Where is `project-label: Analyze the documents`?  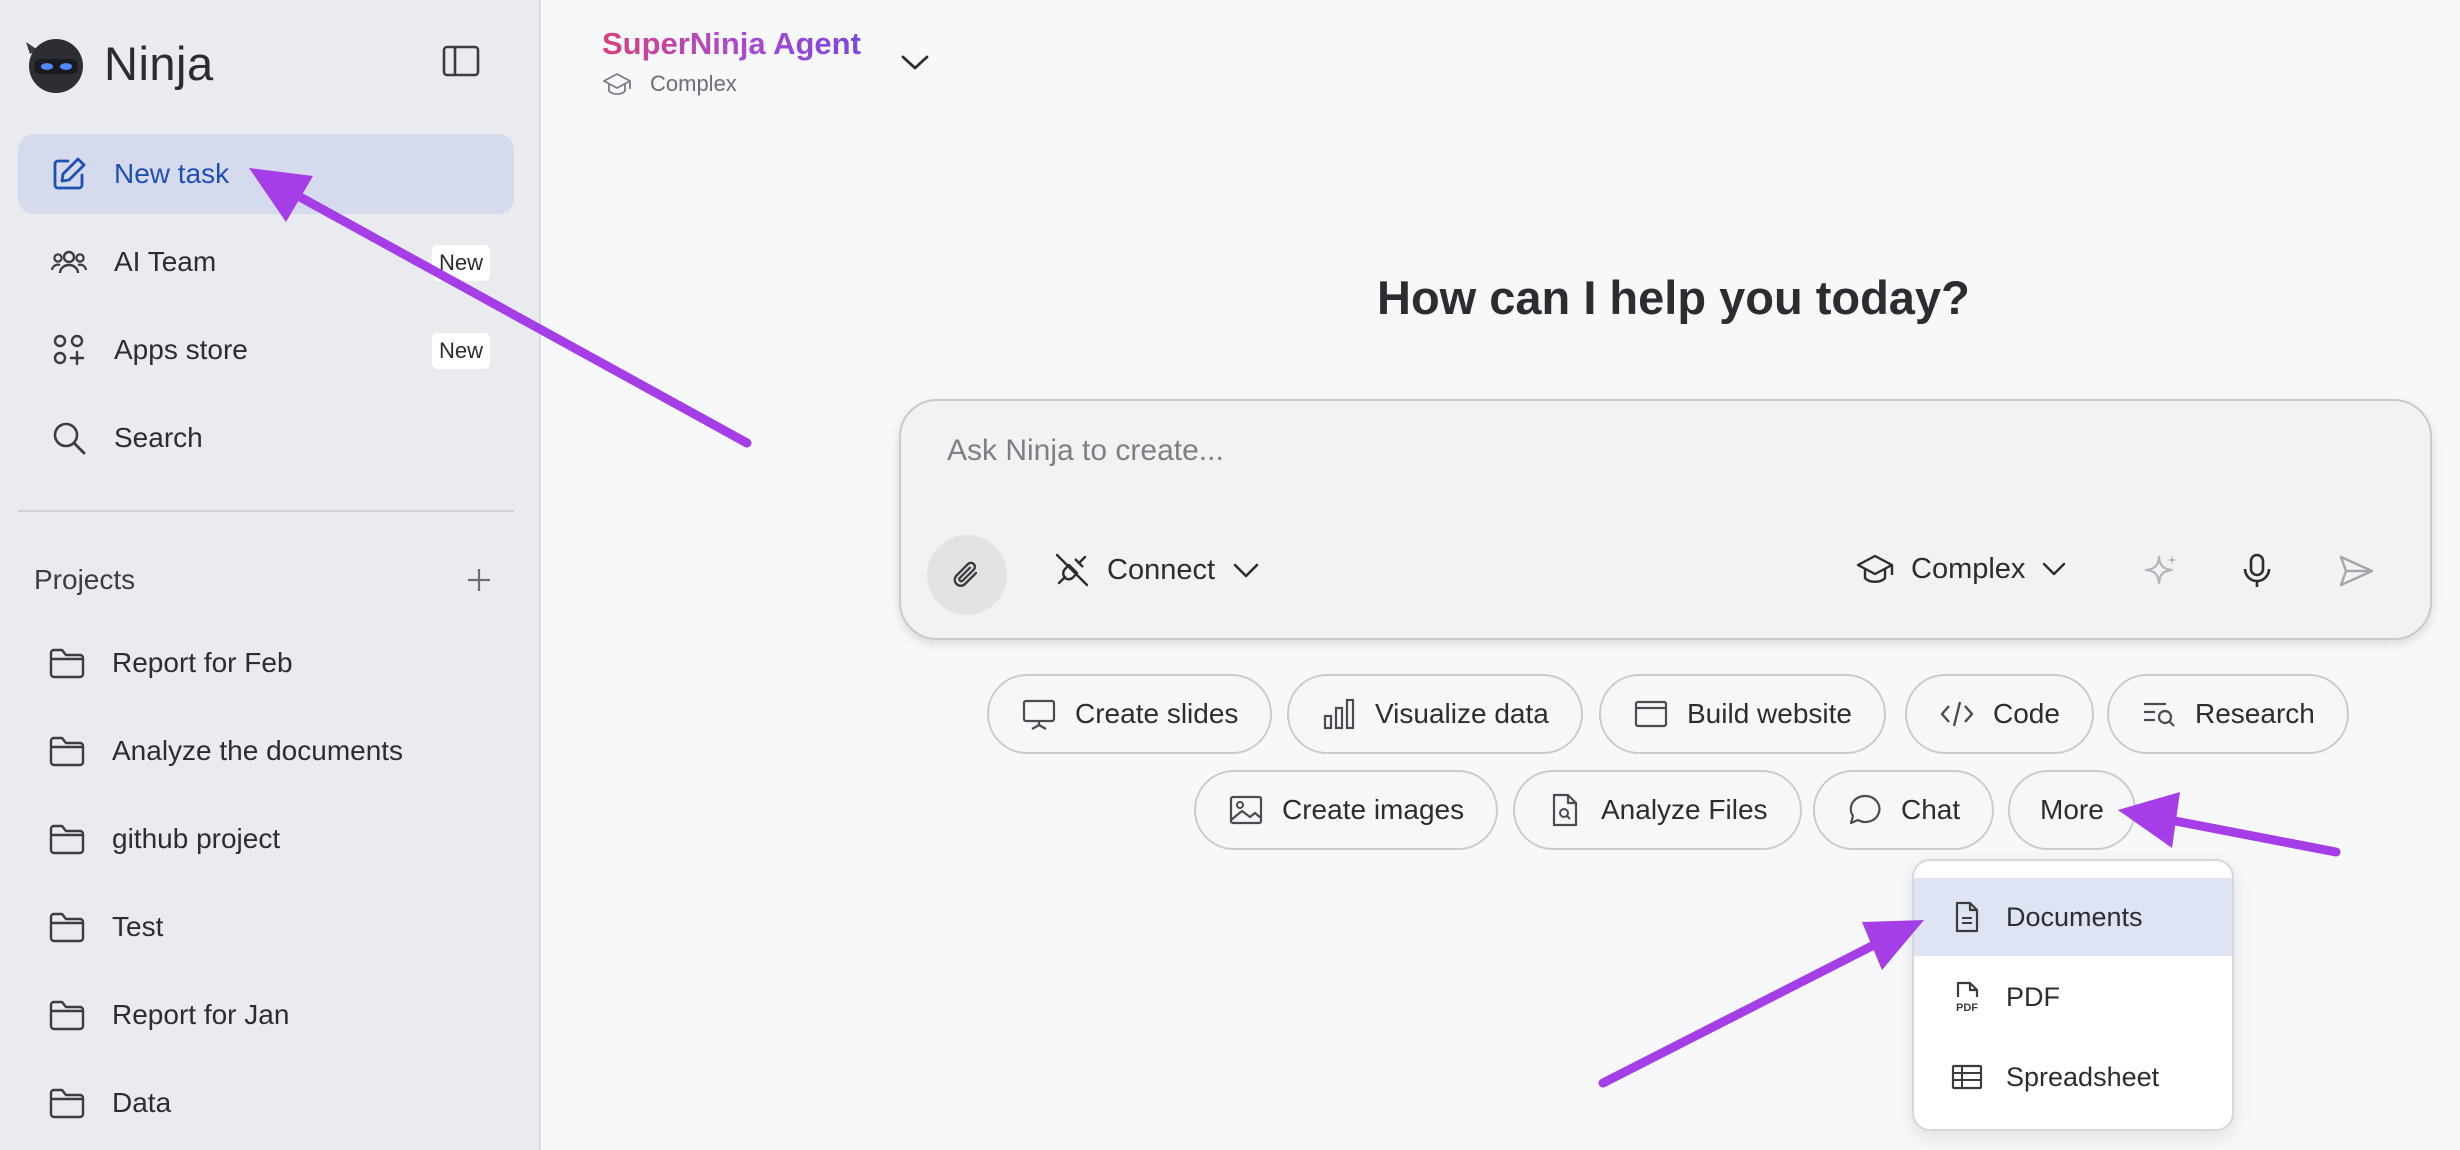
project-label: Analyze the documents is located at coordinates (258, 750).